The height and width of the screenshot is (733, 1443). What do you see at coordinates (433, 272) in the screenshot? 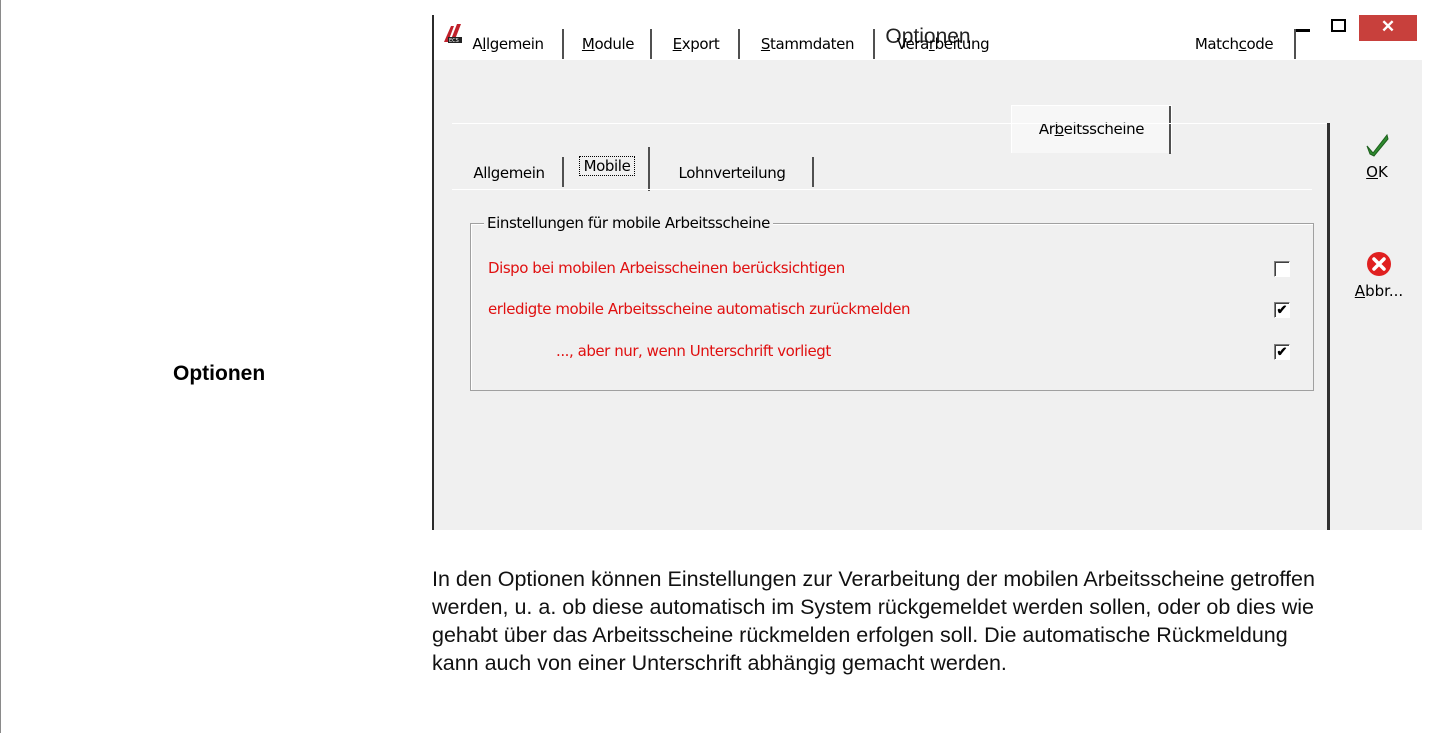
I see `window-border` at bounding box center [433, 272].